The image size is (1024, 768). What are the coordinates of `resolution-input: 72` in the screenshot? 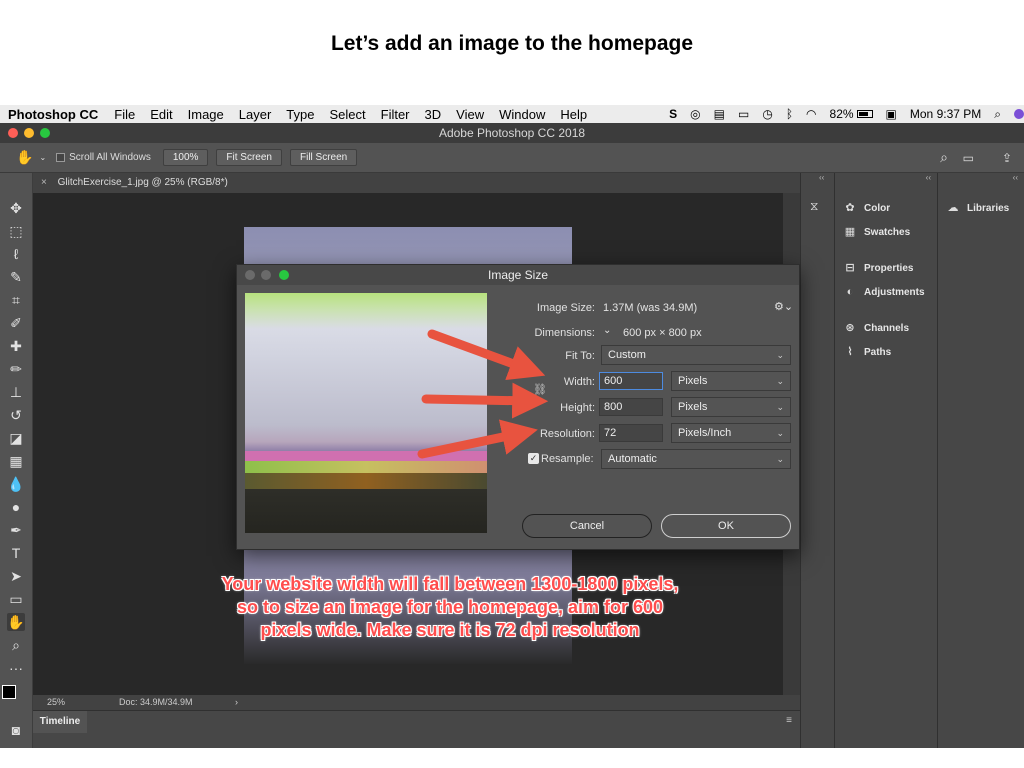 It's located at (631, 433).